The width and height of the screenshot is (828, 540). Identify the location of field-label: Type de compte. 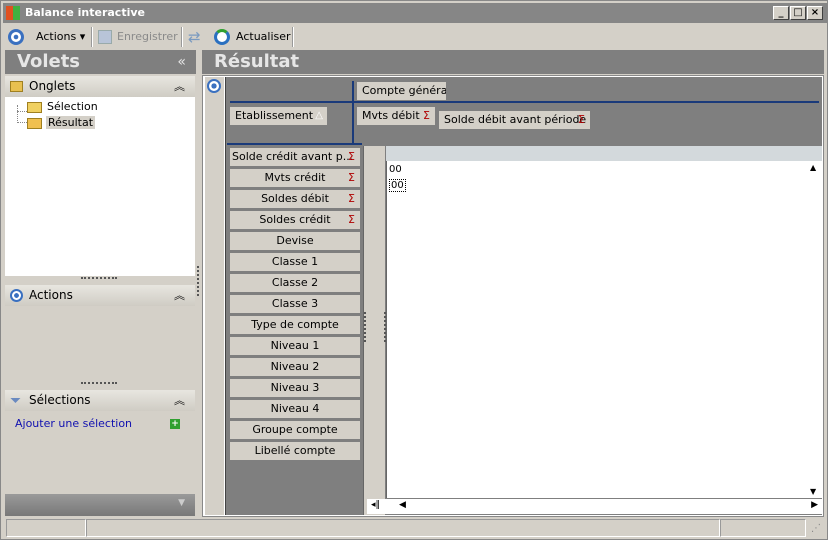
(295, 324).